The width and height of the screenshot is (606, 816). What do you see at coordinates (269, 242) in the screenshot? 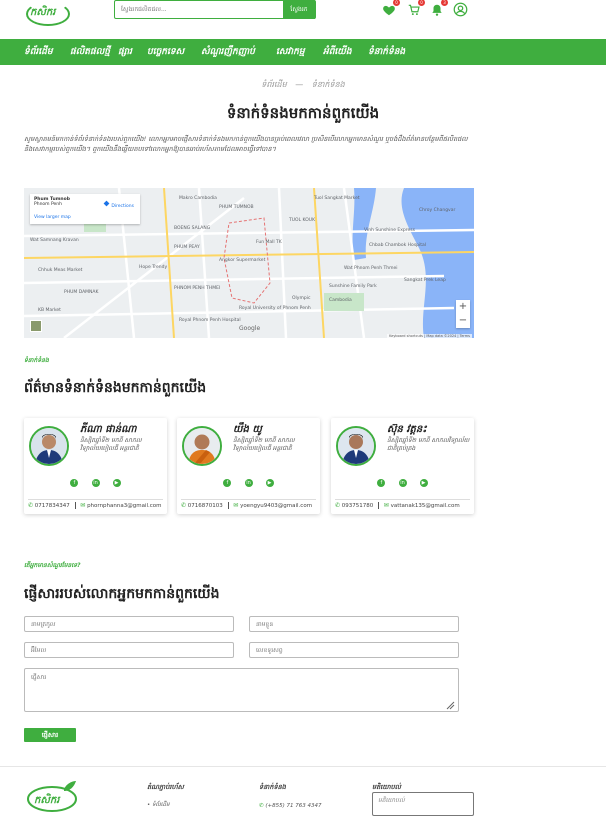
I see `map-label: Fun Mall TK` at bounding box center [269, 242].